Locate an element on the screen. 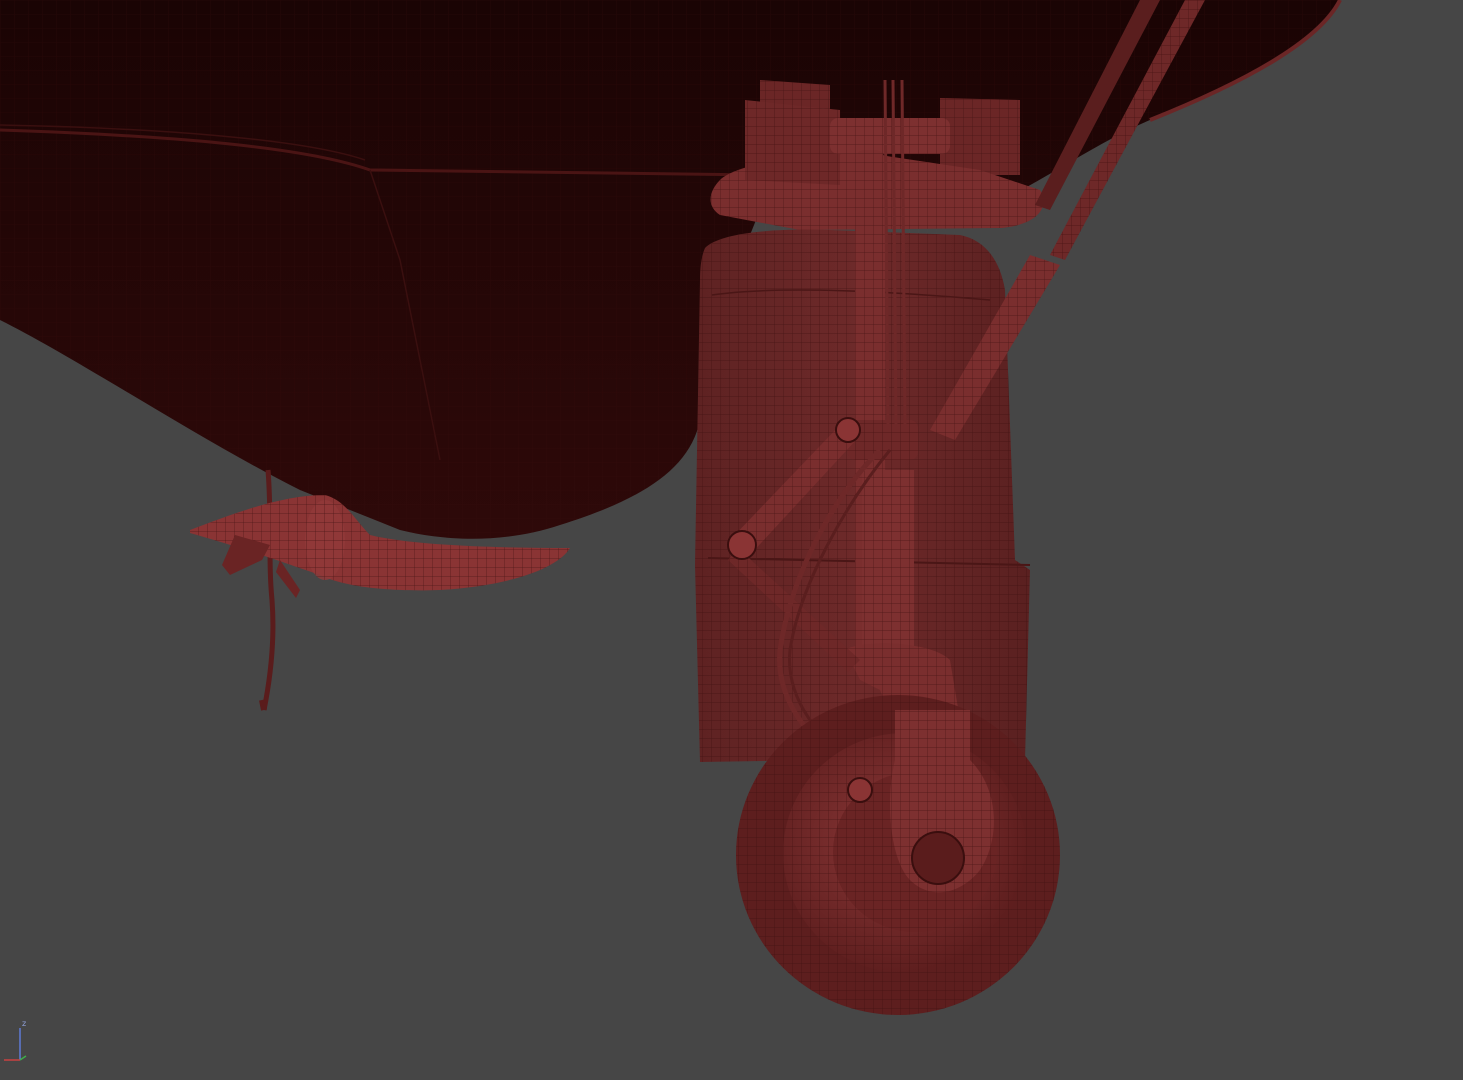  z-axis-label: z is located at coordinates (24, 1023).